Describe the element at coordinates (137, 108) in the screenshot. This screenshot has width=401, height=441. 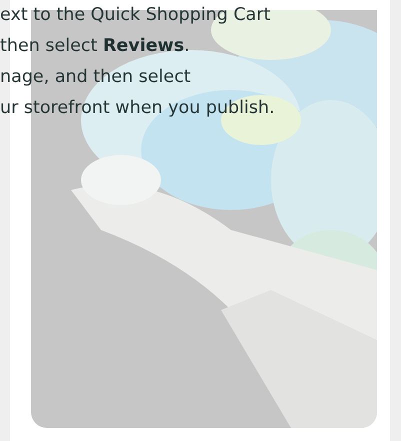
I see `article-text-line: ur storefront when you publish.` at that location.